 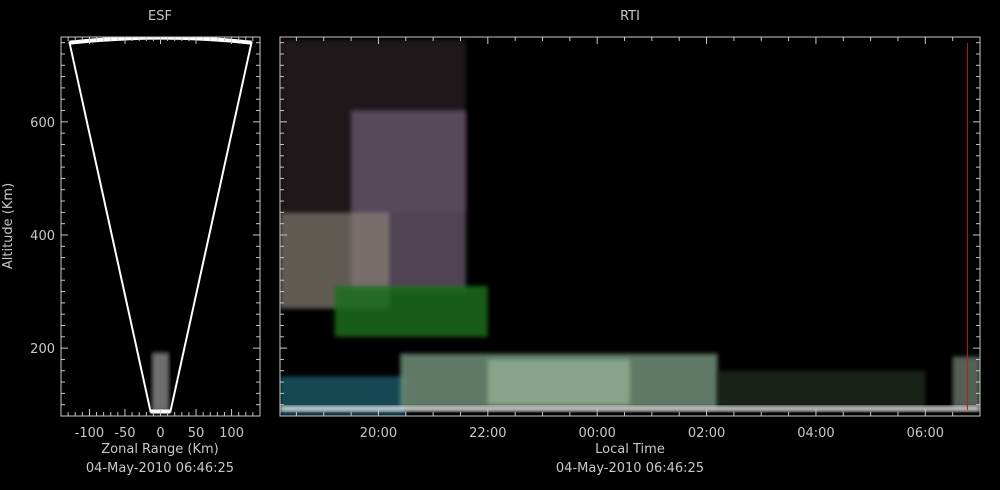 What do you see at coordinates (160, 16) in the screenshot?
I see `esf-title: ESF` at bounding box center [160, 16].